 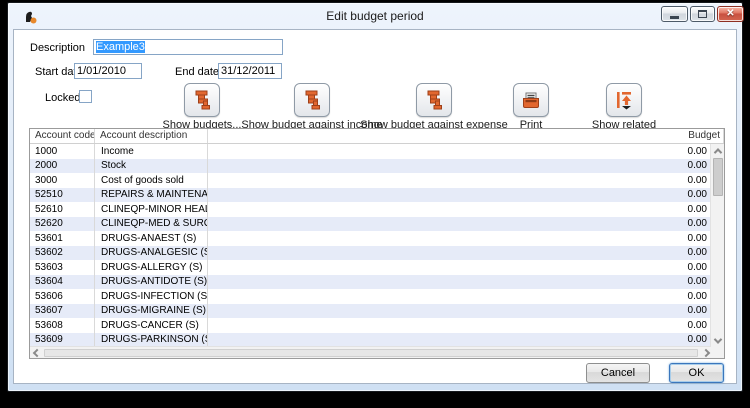 I want to click on printer-tray-icon, so click(x=531, y=100).